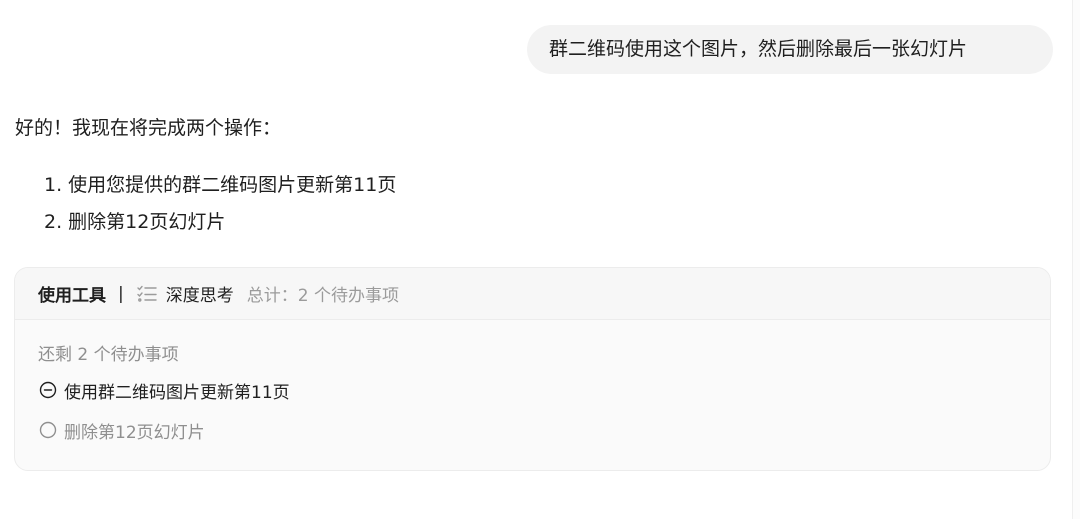 The height and width of the screenshot is (519, 1080). I want to click on tool-card-title: 使用工具, so click(72, 296).